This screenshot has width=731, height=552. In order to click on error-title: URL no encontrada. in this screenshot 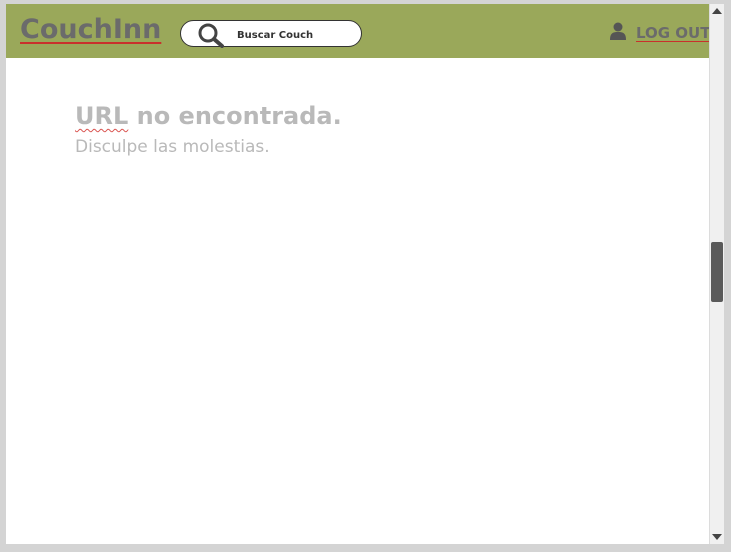, I will do `click(208, 116)`.